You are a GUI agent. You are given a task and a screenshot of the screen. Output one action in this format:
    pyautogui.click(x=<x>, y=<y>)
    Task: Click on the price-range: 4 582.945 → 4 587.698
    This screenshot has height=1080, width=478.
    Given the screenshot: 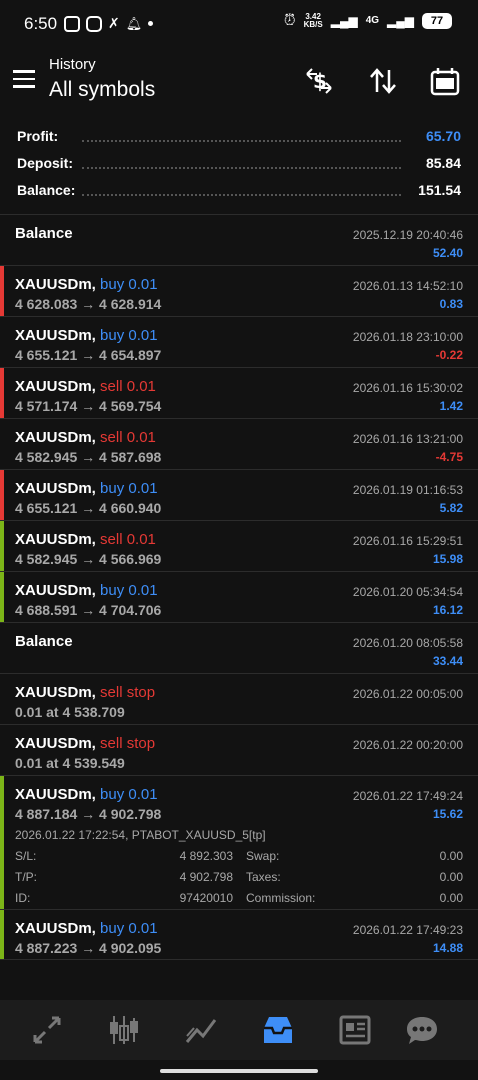 What is the action you would take?
    pyautogui.click(x=88, y=457)
    